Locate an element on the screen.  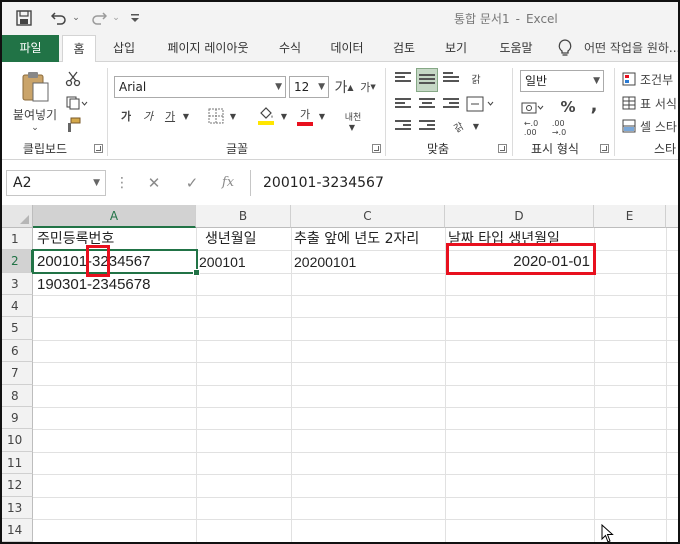
row-header-9: 9 is located at coordinates (17, 418).